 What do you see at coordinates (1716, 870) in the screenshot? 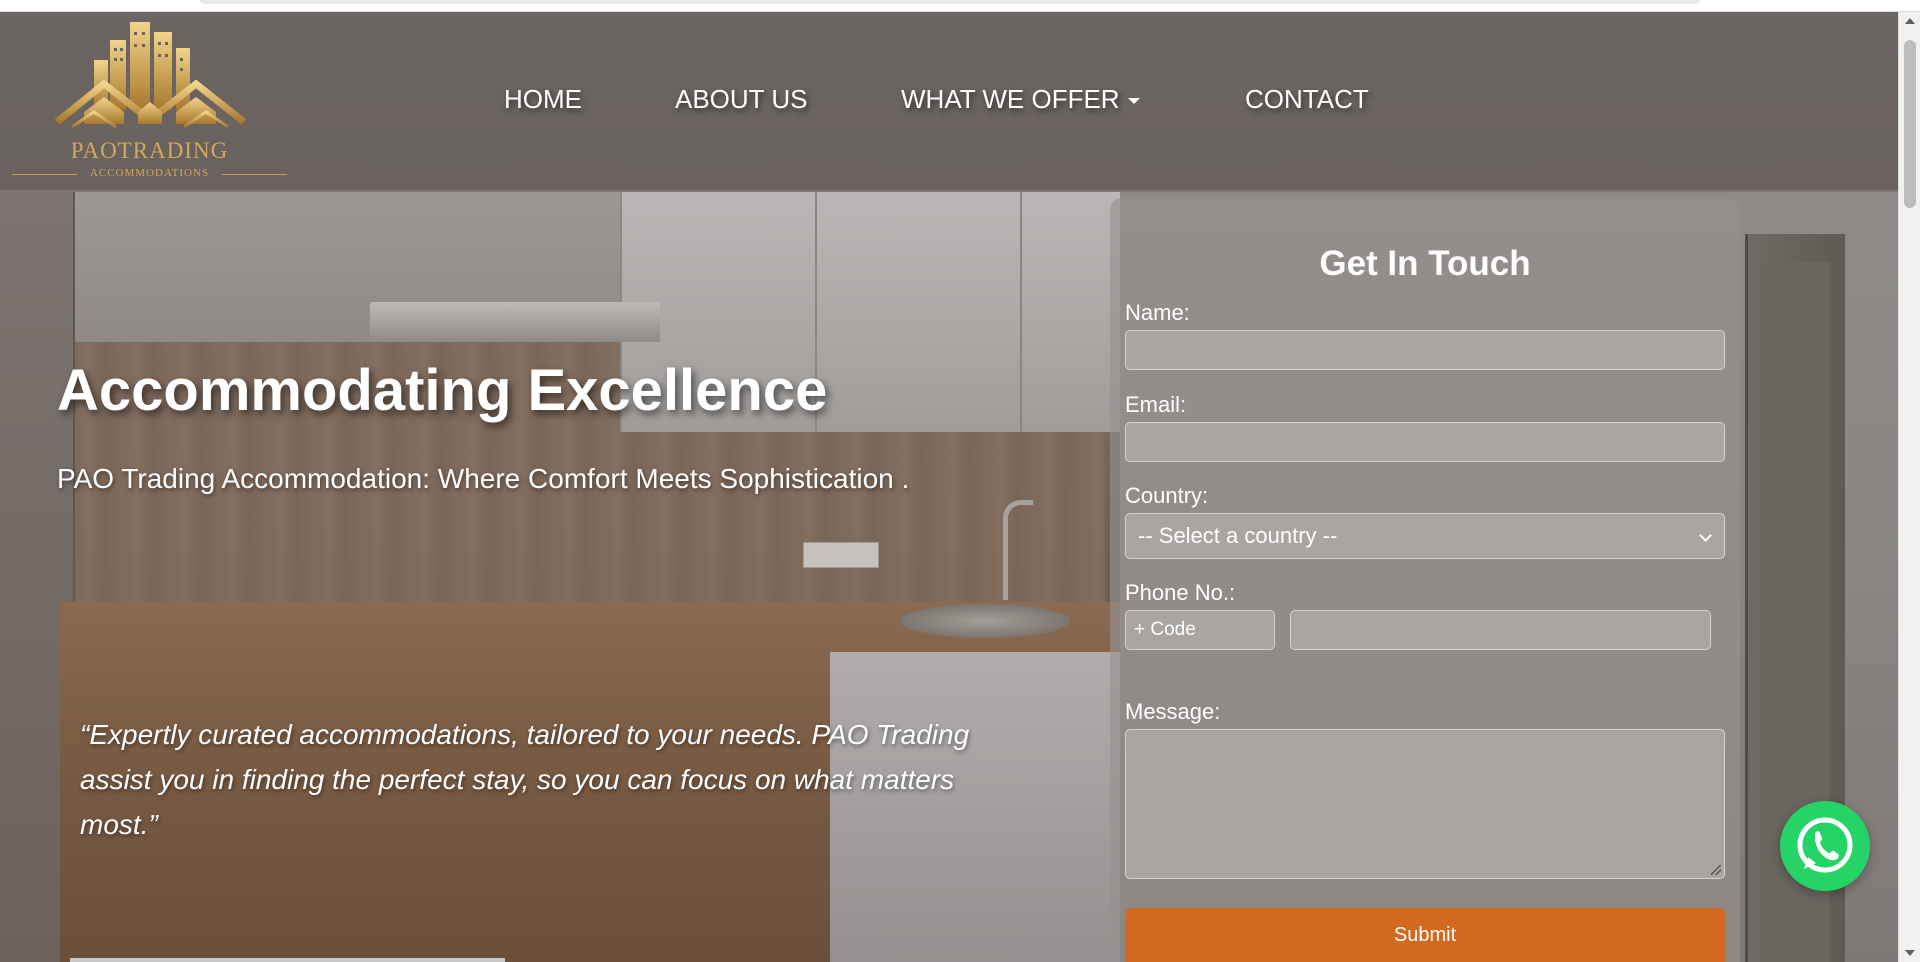
I see `resize-grip-icon` at bounding box center [1716, 870].